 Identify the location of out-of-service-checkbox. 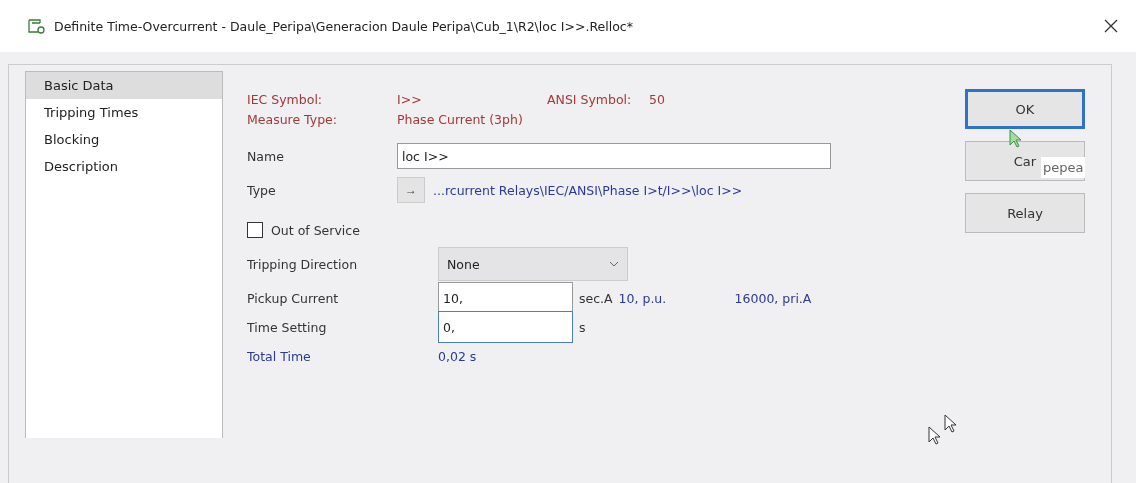
(255, 230).